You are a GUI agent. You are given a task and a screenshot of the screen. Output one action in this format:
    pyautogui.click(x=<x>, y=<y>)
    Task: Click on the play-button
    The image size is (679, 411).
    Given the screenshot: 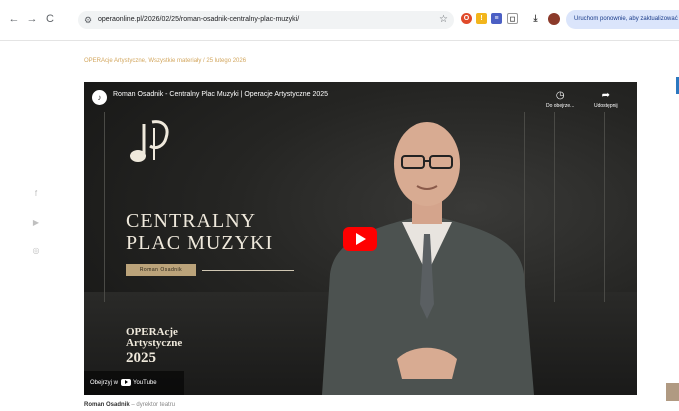 What is the action you would take?
    pyautogui.click(x=360, y=239)
    